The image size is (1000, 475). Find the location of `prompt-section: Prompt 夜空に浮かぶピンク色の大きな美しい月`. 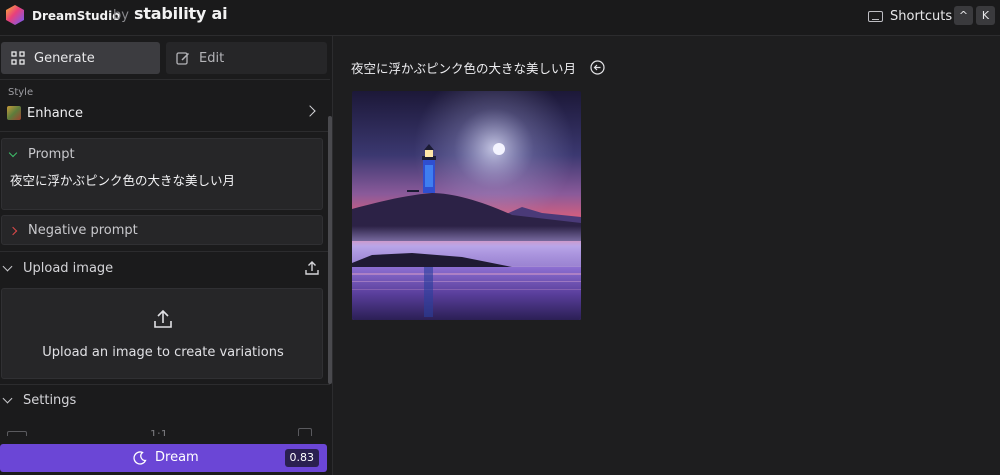

prompt-section: Prompt 夜空に浮かぶピンク色の大きな美しい月 is located at coordinates (162, 174).